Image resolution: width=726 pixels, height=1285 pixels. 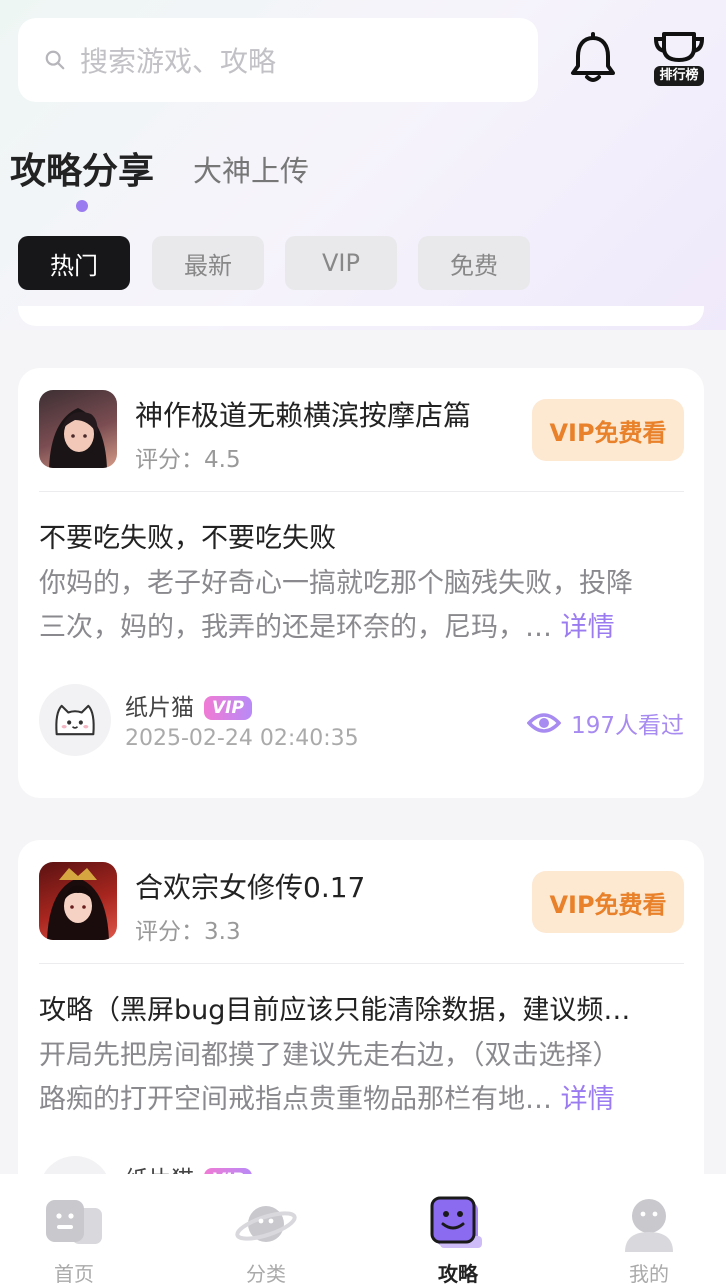 What do you see at coordinates (627, 726) in the screenshot?
I see `view-count-text: 197人看过` at bounding box center [627, 726].